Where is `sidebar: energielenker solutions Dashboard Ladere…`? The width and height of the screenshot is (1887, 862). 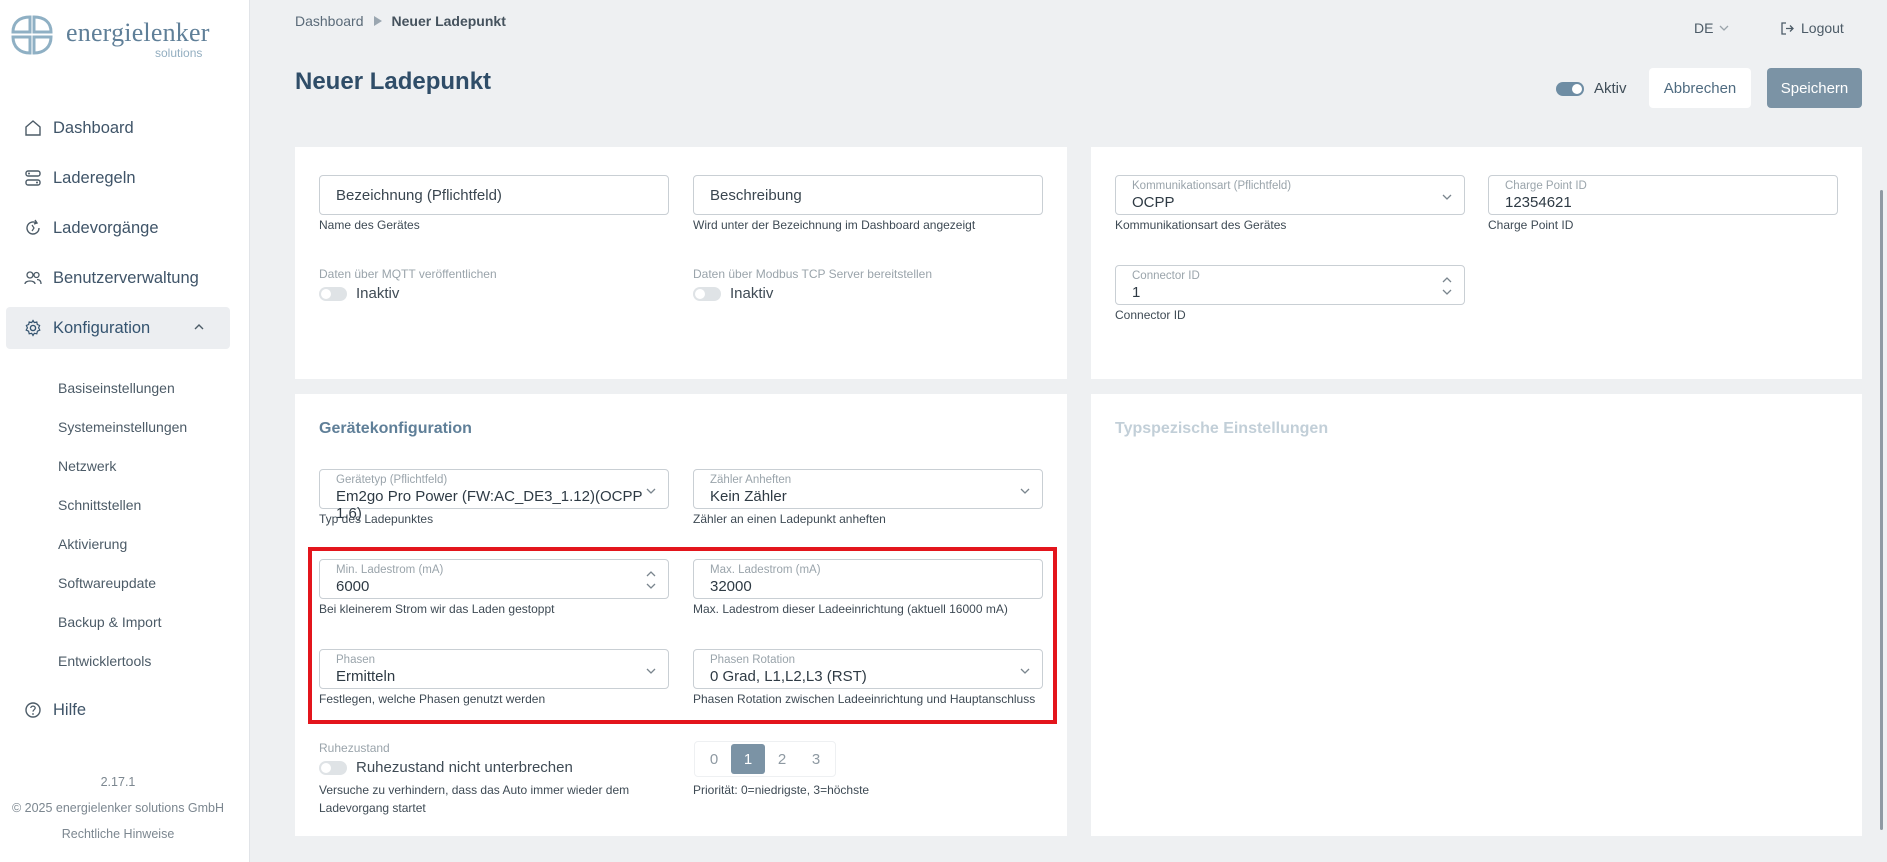 sidebar: energielenker solutions Dashboard Ladere… is located at coordinates (125, 431).